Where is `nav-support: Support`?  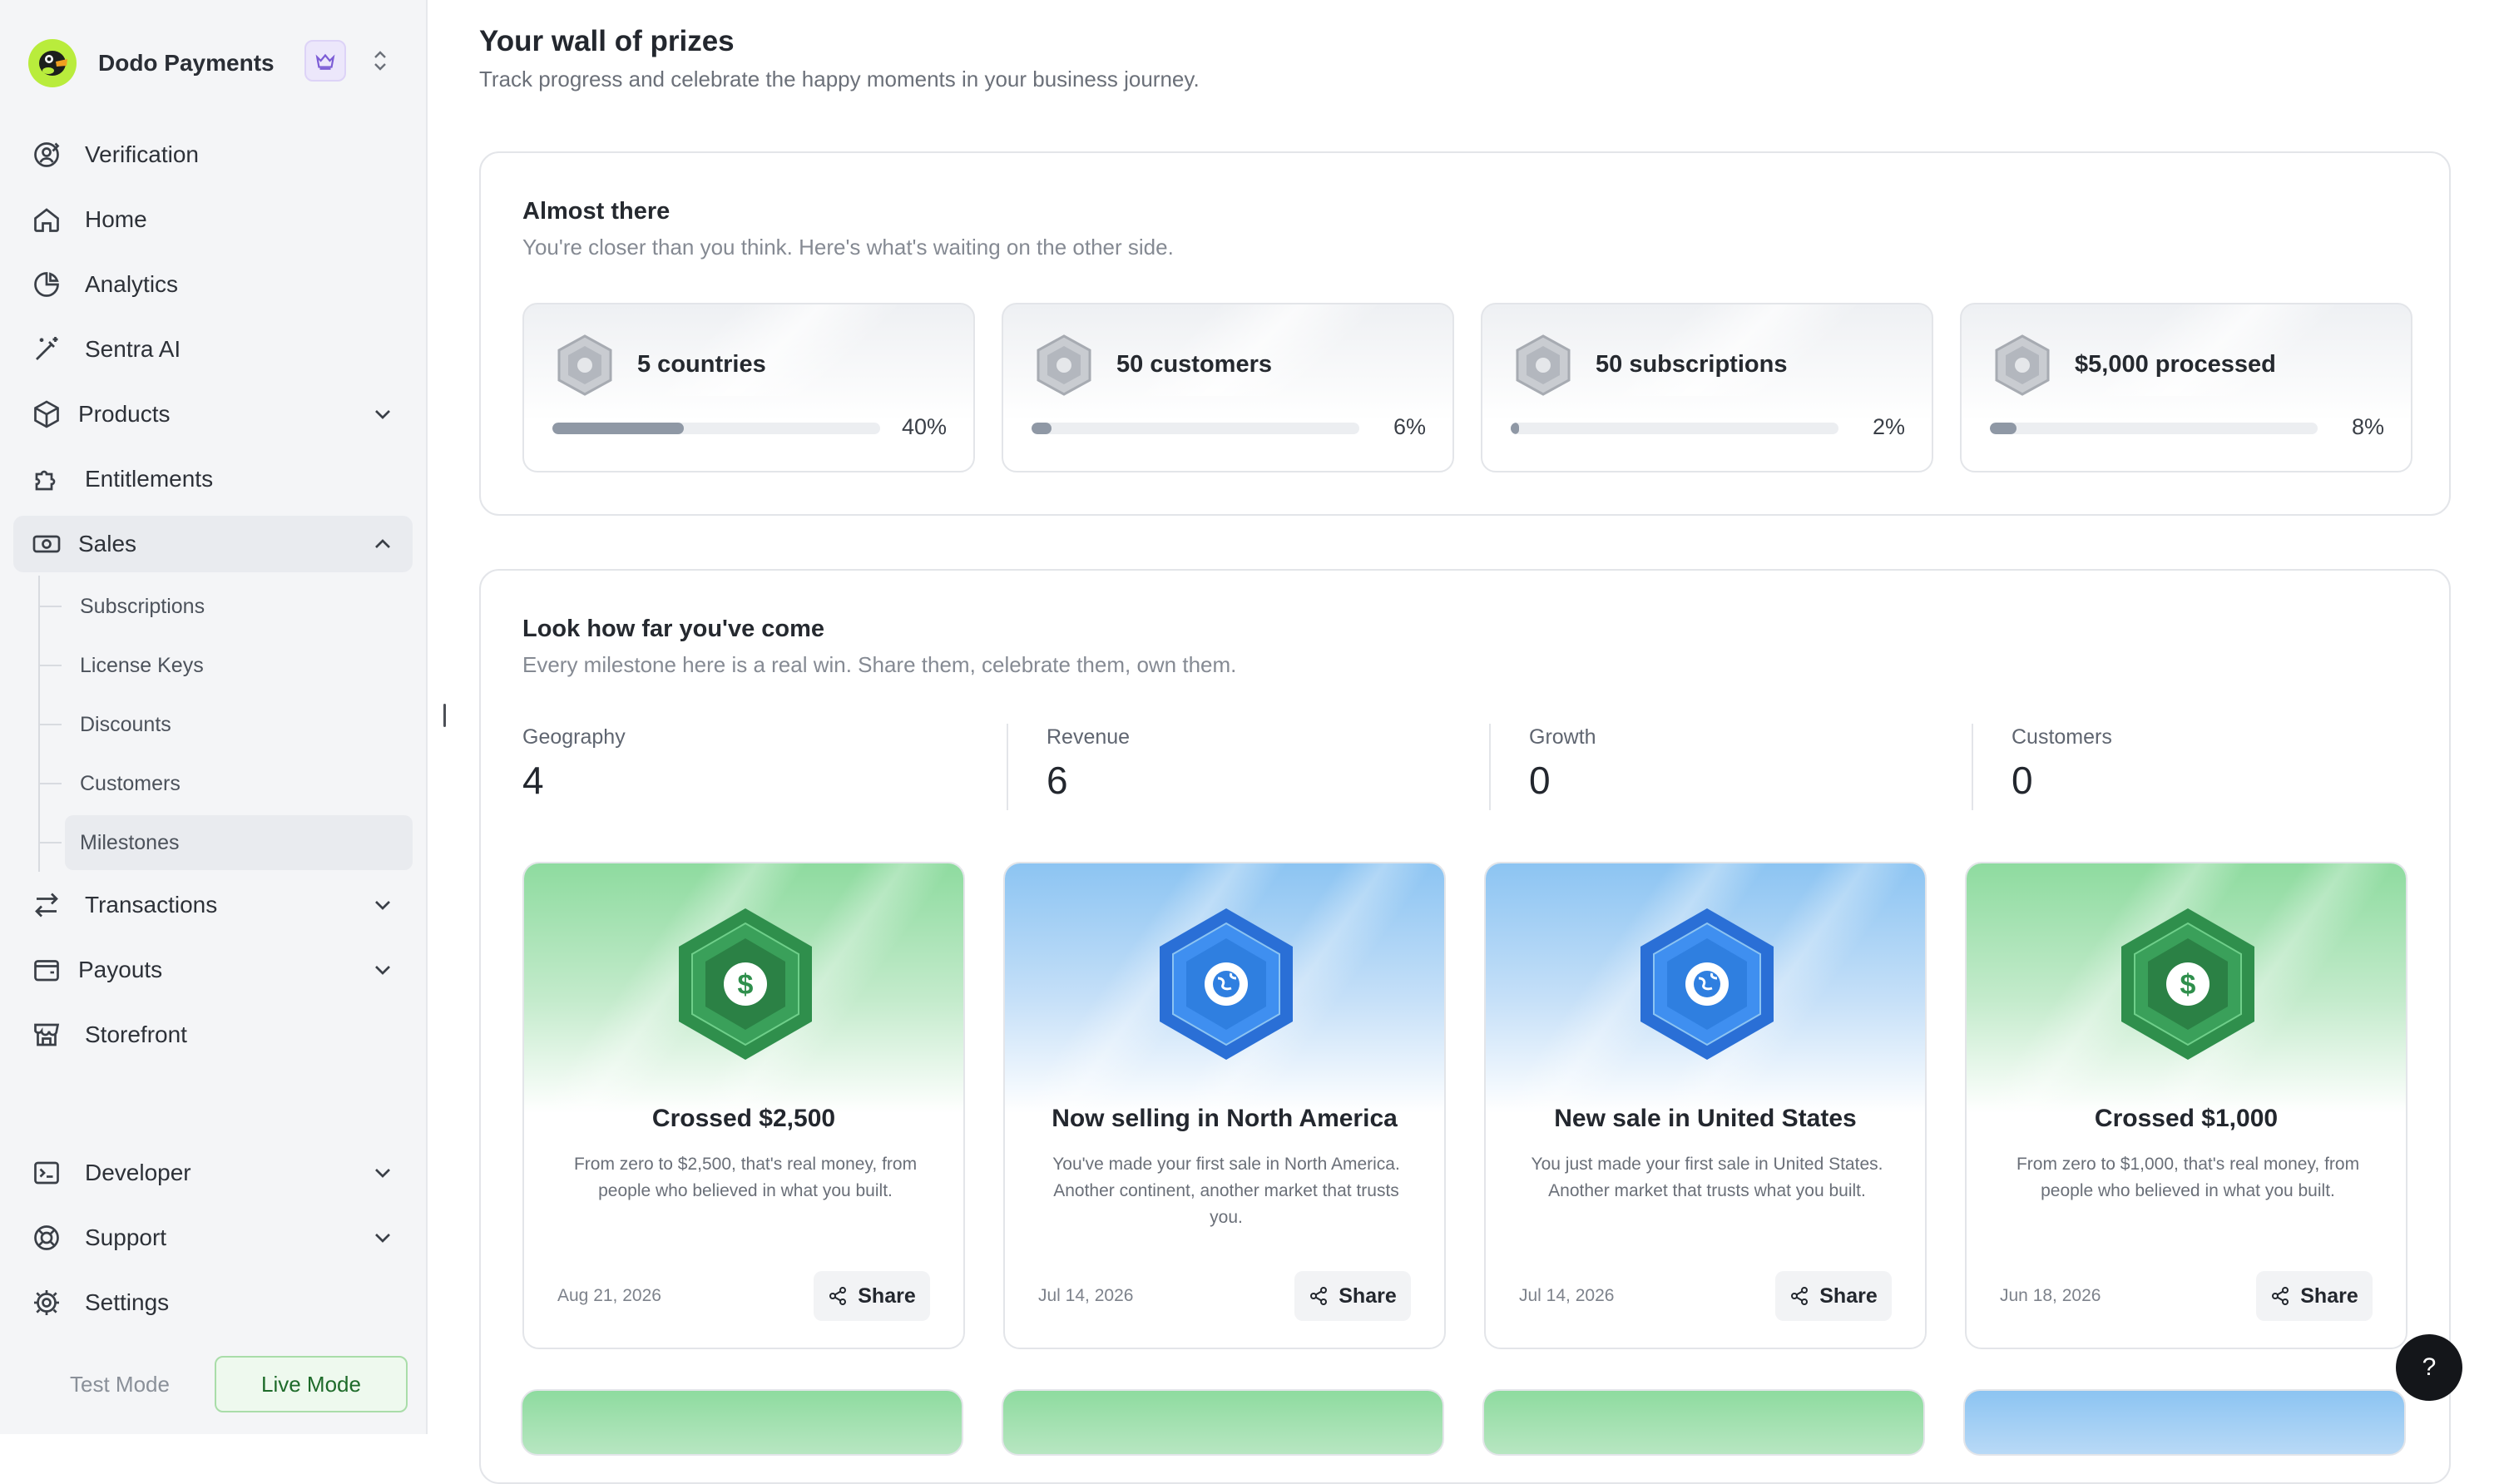 nav-support: Support is located at coordinates (213, 1237).